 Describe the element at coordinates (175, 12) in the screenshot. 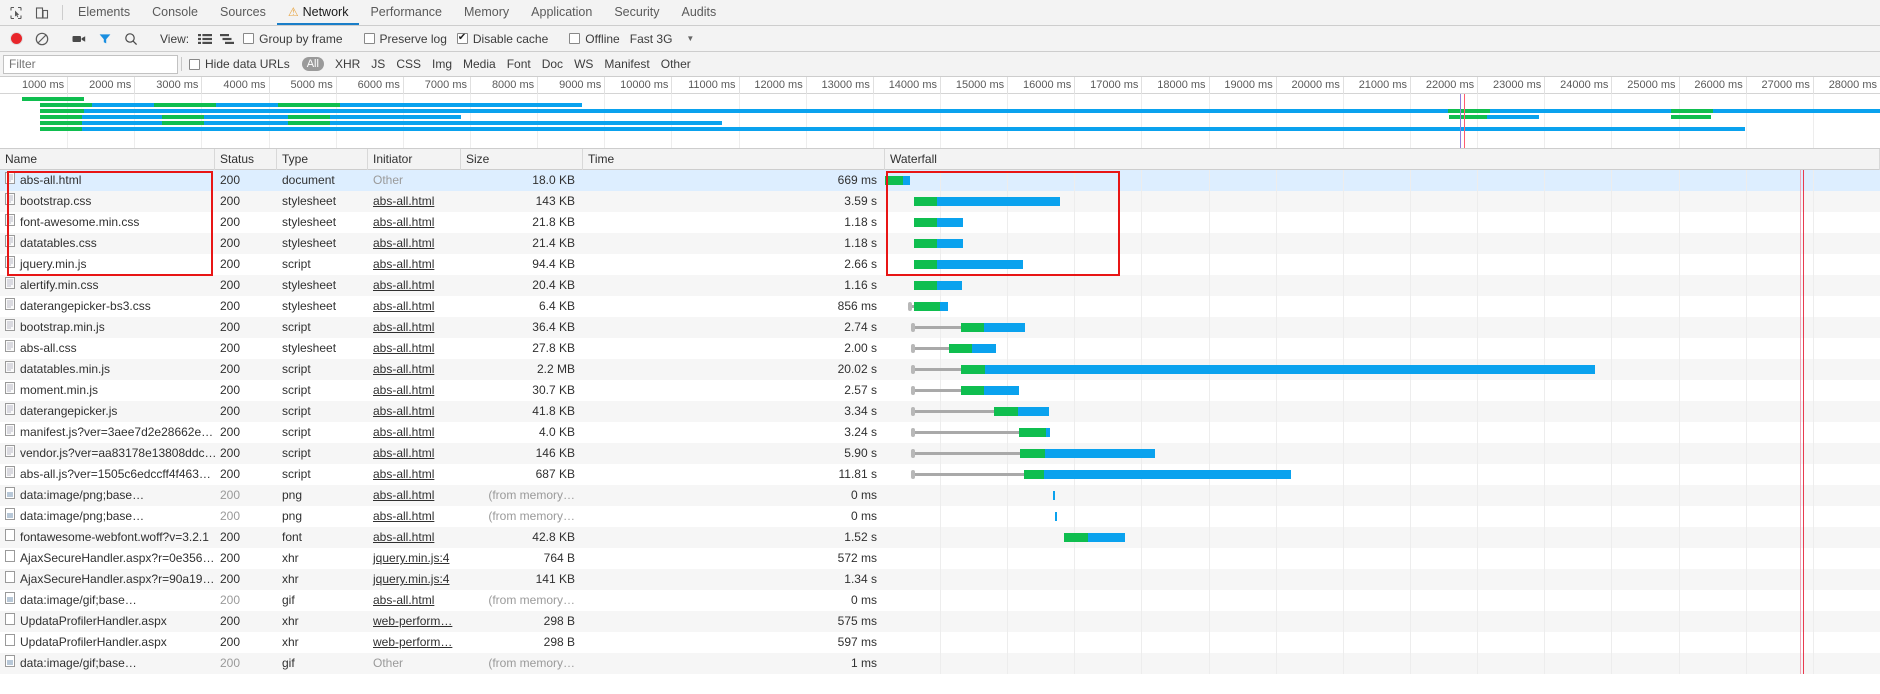

I see `tab-console: Console` at that location.